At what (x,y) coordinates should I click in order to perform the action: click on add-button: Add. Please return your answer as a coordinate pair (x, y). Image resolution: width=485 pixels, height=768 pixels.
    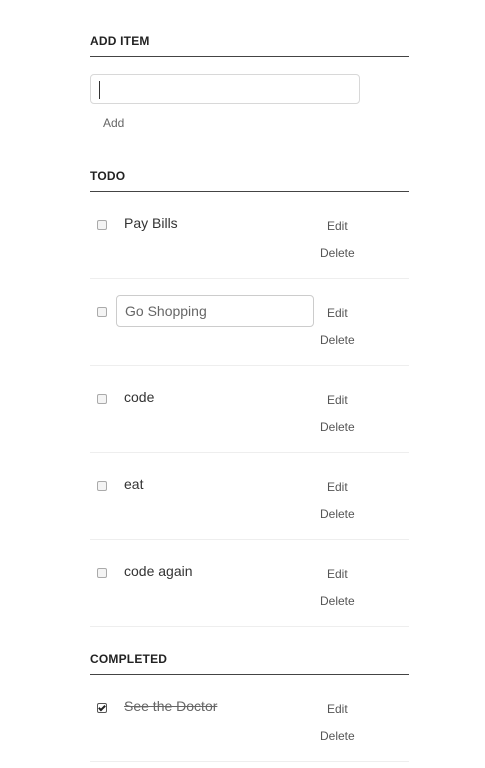
    Looking at the image, I should click on (113, 123).